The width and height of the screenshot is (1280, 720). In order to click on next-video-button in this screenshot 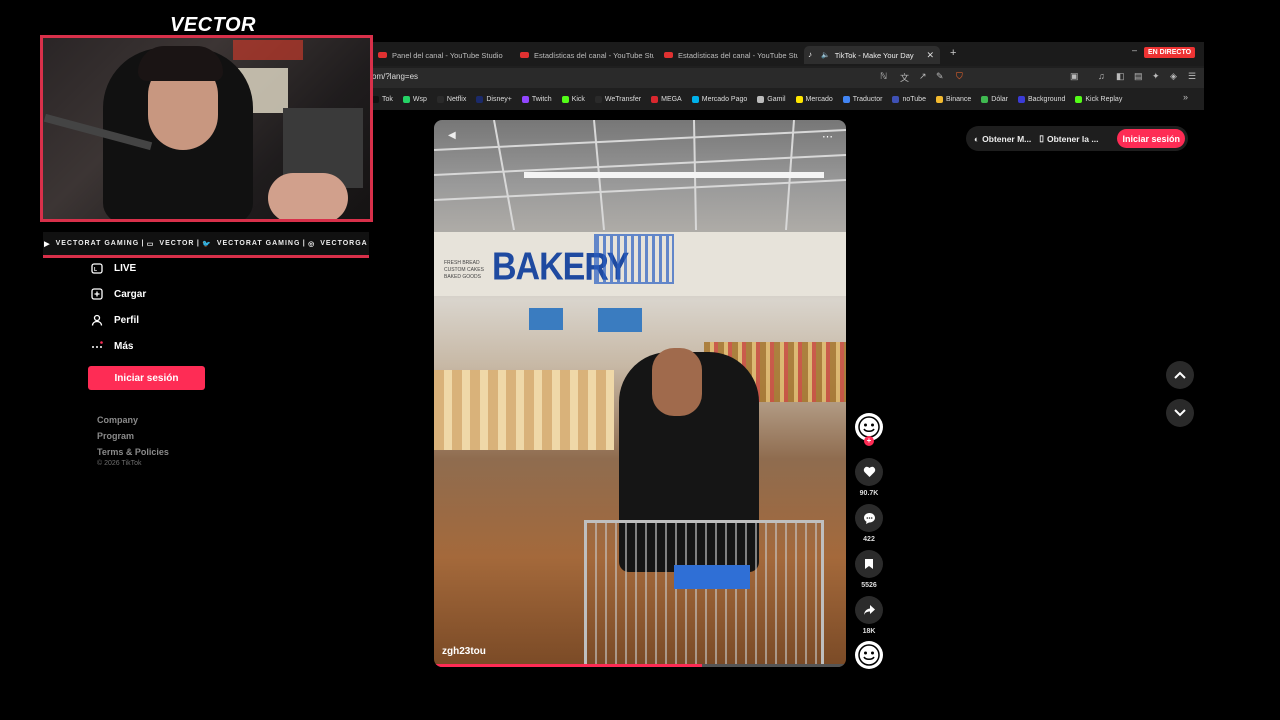, I will do `click(1180, 413)`.